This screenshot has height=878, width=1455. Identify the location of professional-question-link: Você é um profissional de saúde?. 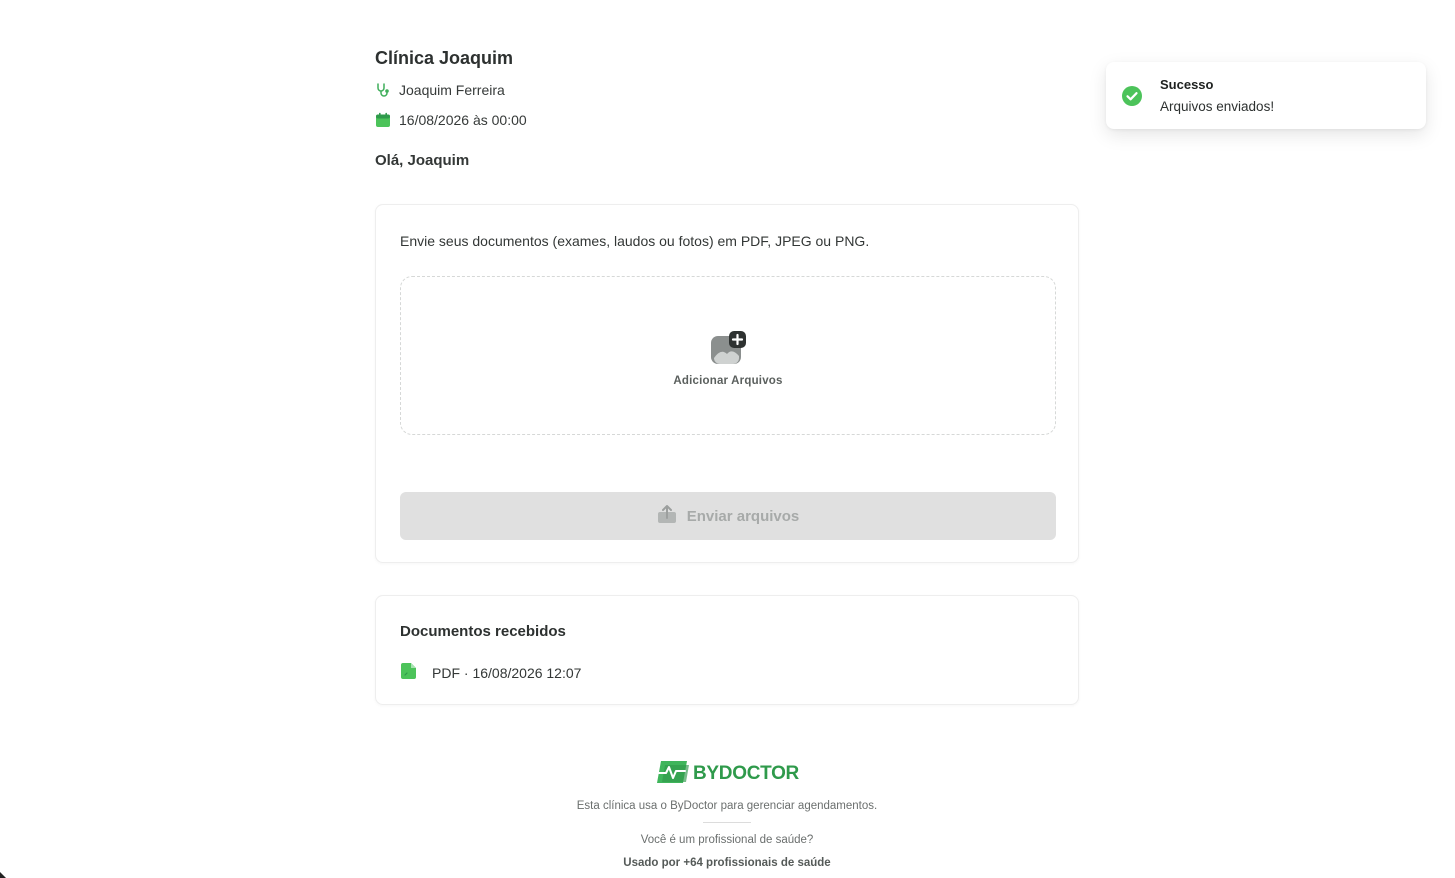
(727, 840).